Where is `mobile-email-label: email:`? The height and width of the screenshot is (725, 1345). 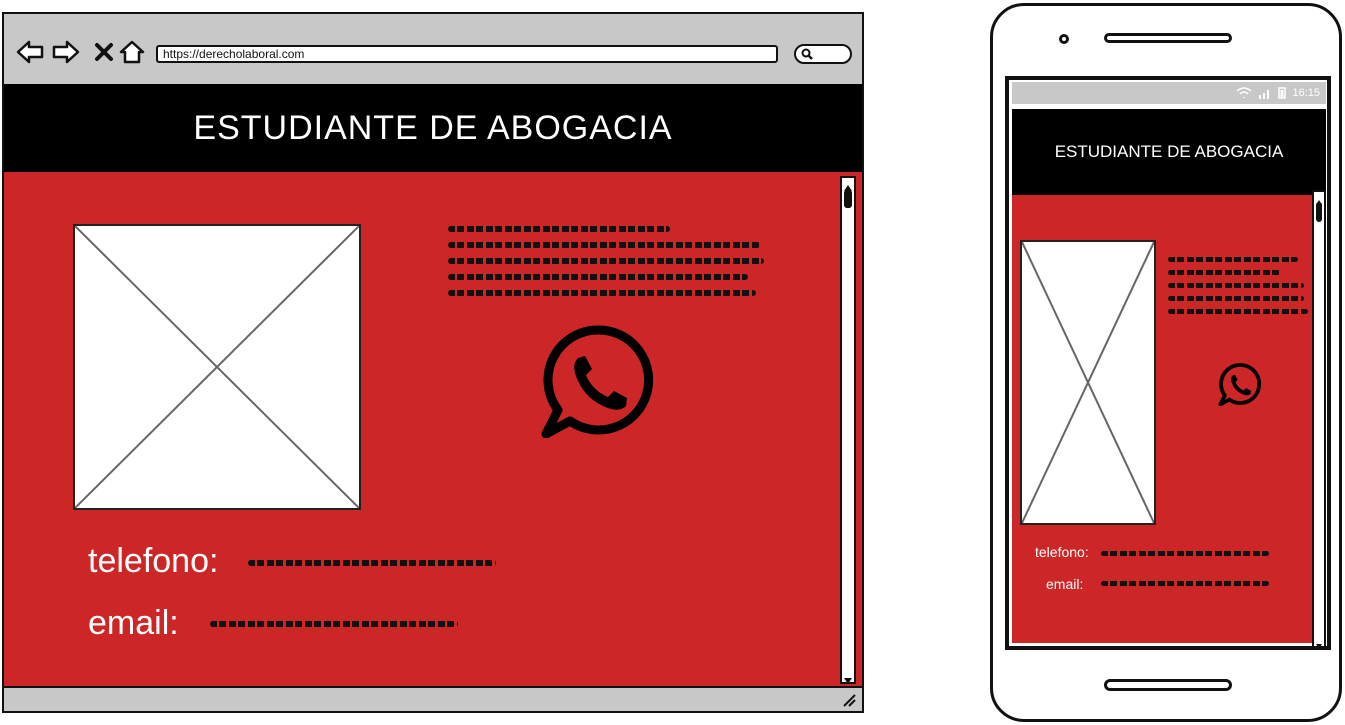 mobile-email-label: email: is located at coordinates (1065, 584).